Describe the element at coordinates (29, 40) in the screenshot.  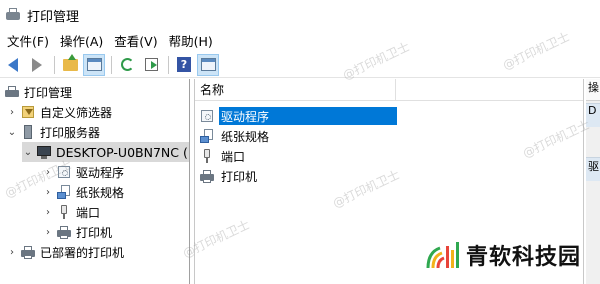
I see `menu-file: 文件(F)` at that location.